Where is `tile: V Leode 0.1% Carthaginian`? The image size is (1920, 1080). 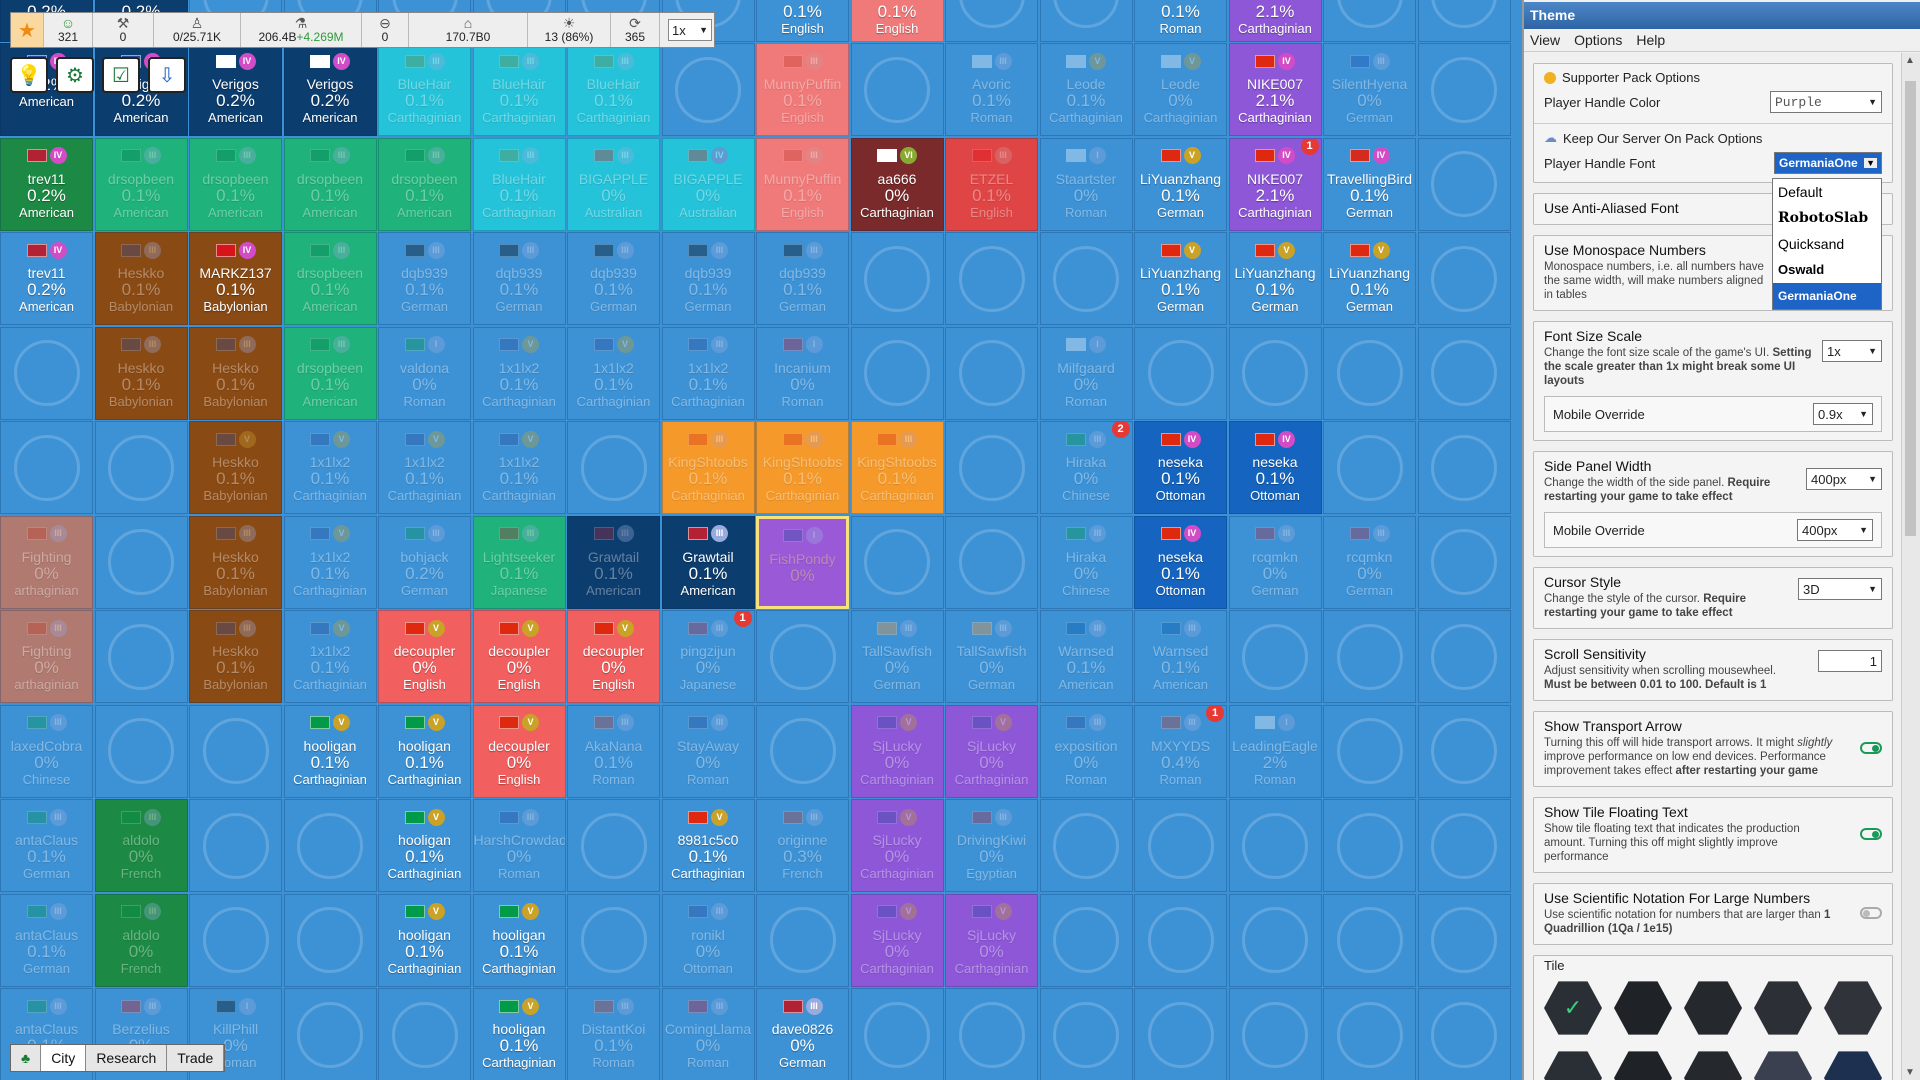 tile: V Leode 0.1% Carthaginian is located at coordinates (1086, 89).